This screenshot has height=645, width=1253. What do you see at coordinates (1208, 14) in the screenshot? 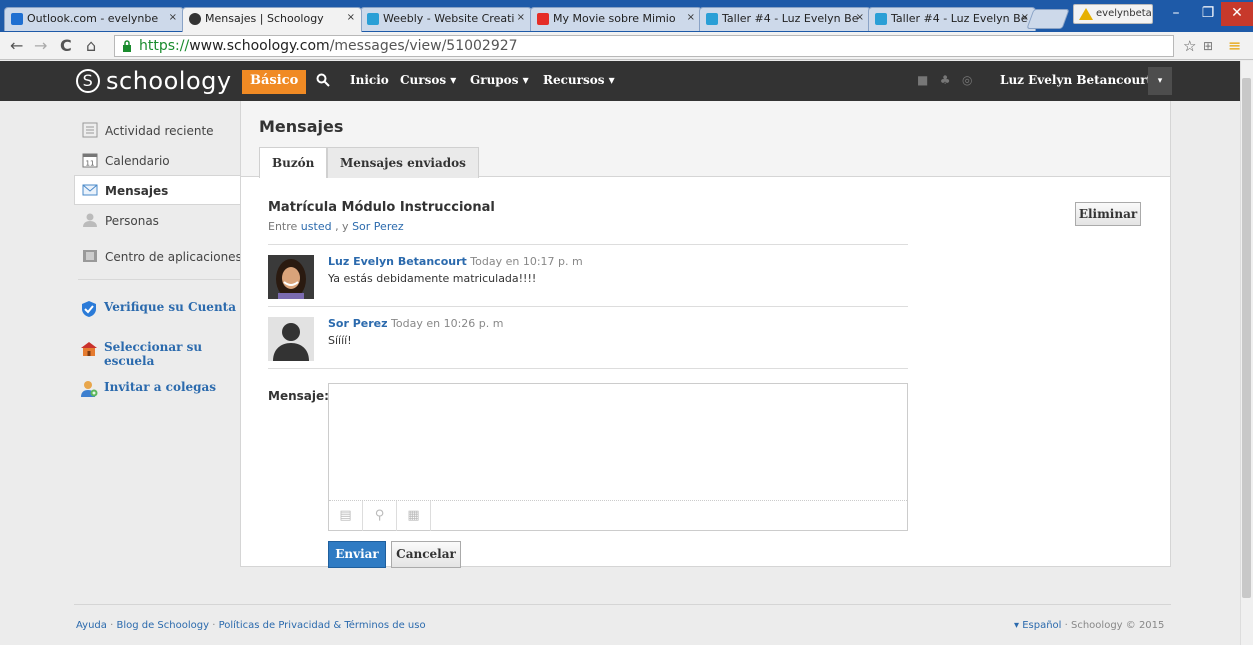
I see `restore-button: ❐` at bounding box center [1208, 14].